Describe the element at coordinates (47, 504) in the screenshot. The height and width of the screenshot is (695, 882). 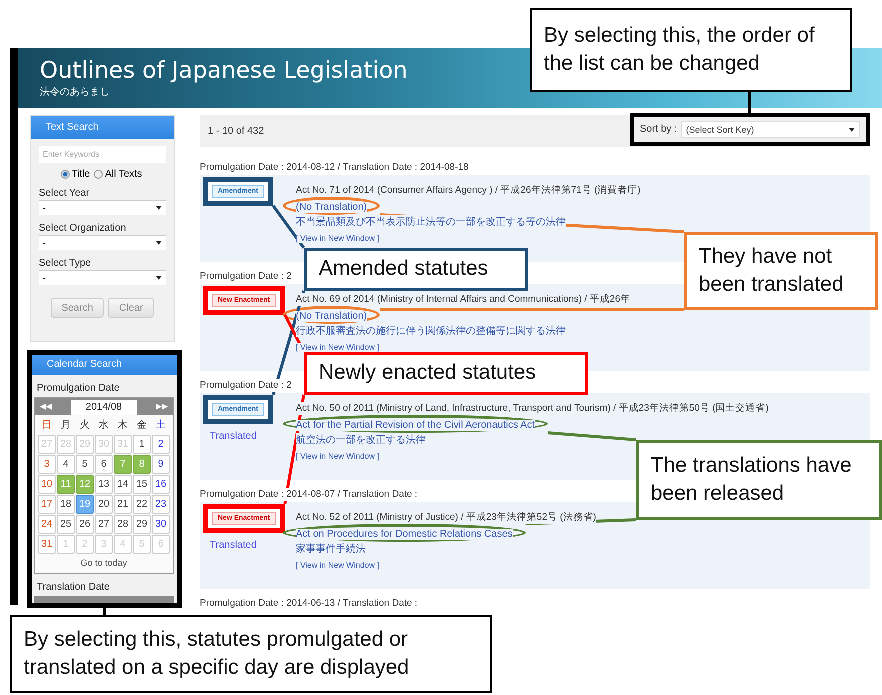
I see `calendar-day: 17` at that location.